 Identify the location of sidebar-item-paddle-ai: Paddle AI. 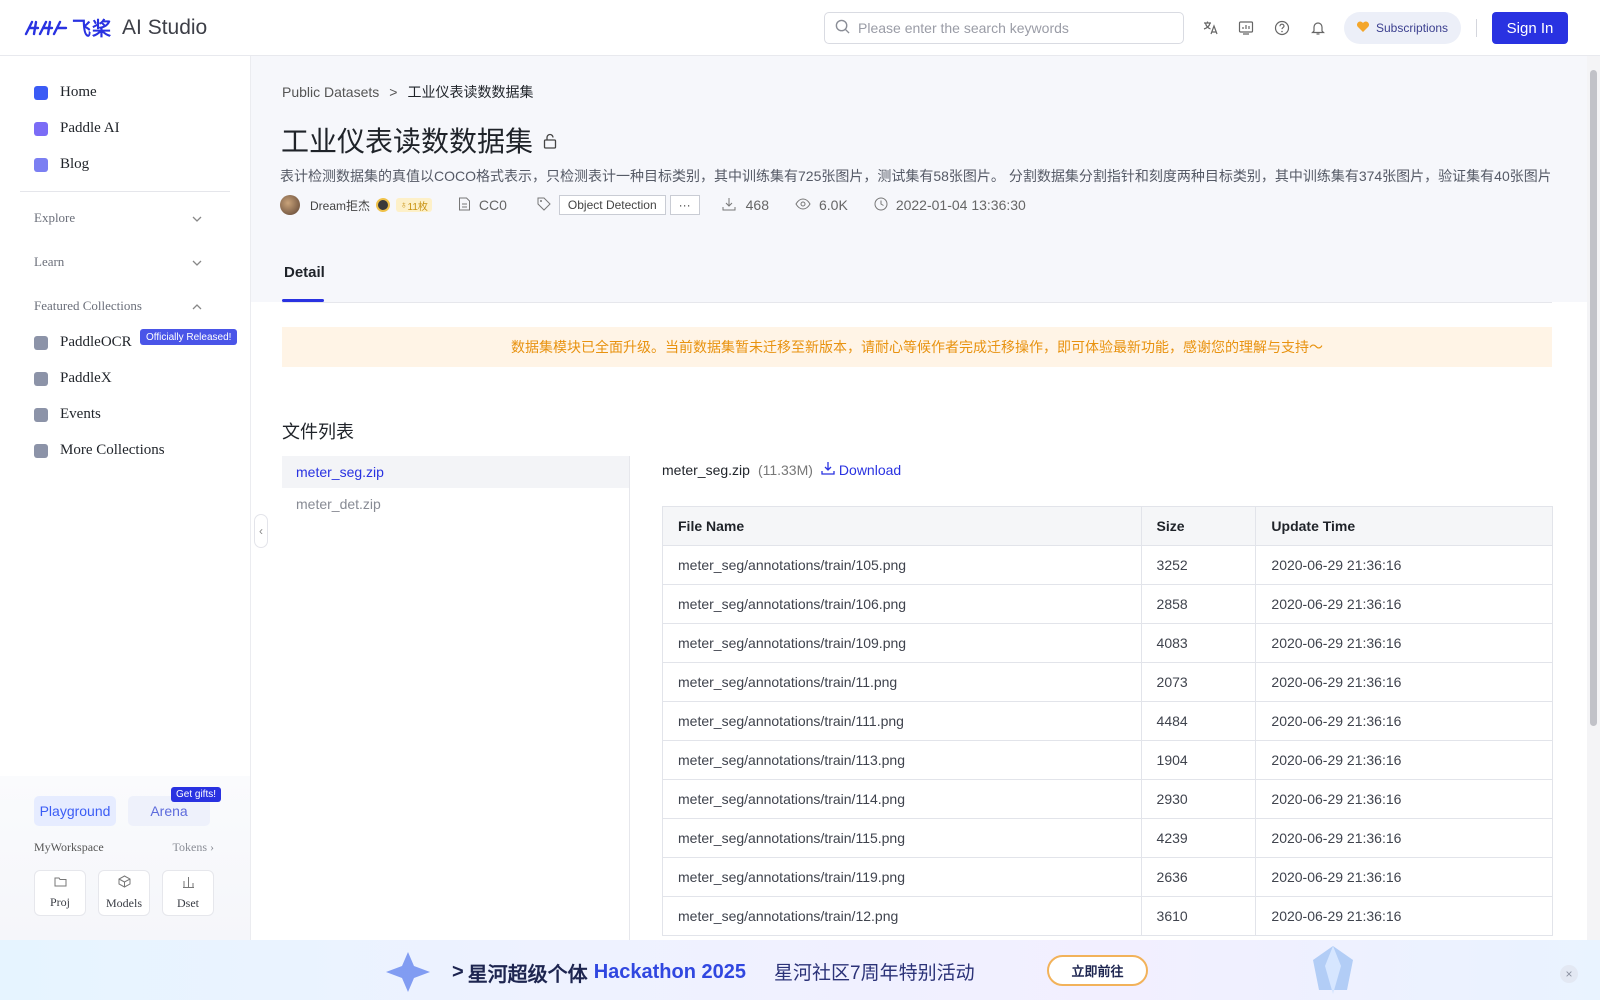
(77, 128).